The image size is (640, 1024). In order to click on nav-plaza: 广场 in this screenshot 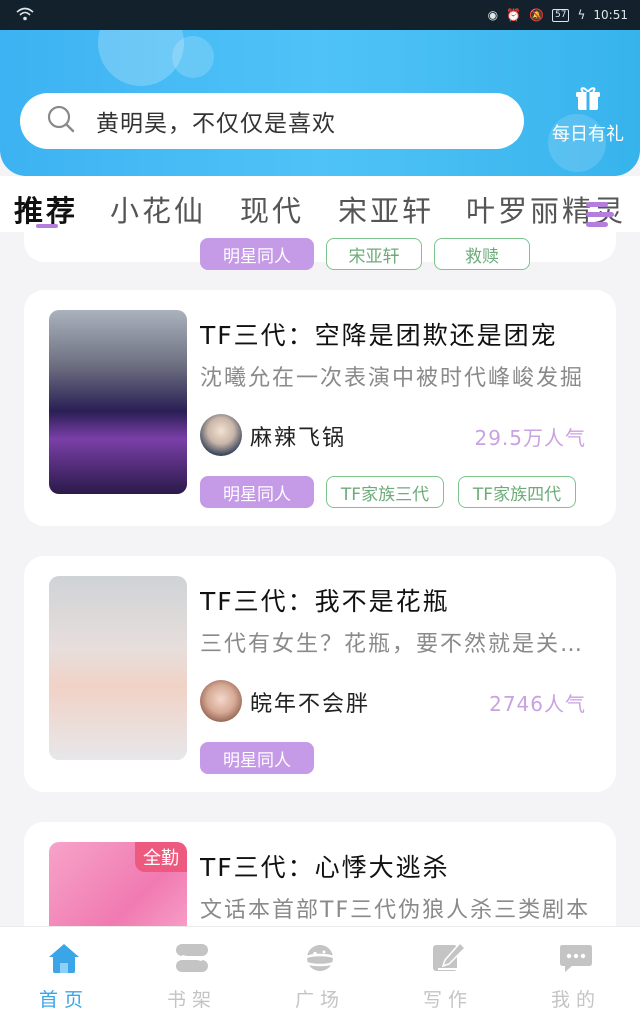, I will do `click(320, 975)`.